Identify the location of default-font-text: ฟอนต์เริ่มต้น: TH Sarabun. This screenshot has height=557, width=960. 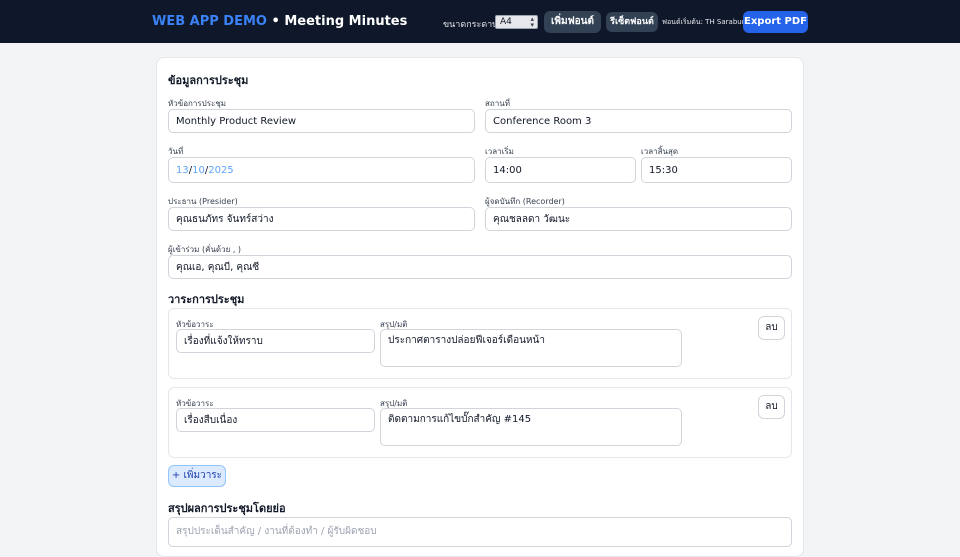
(704, 22).